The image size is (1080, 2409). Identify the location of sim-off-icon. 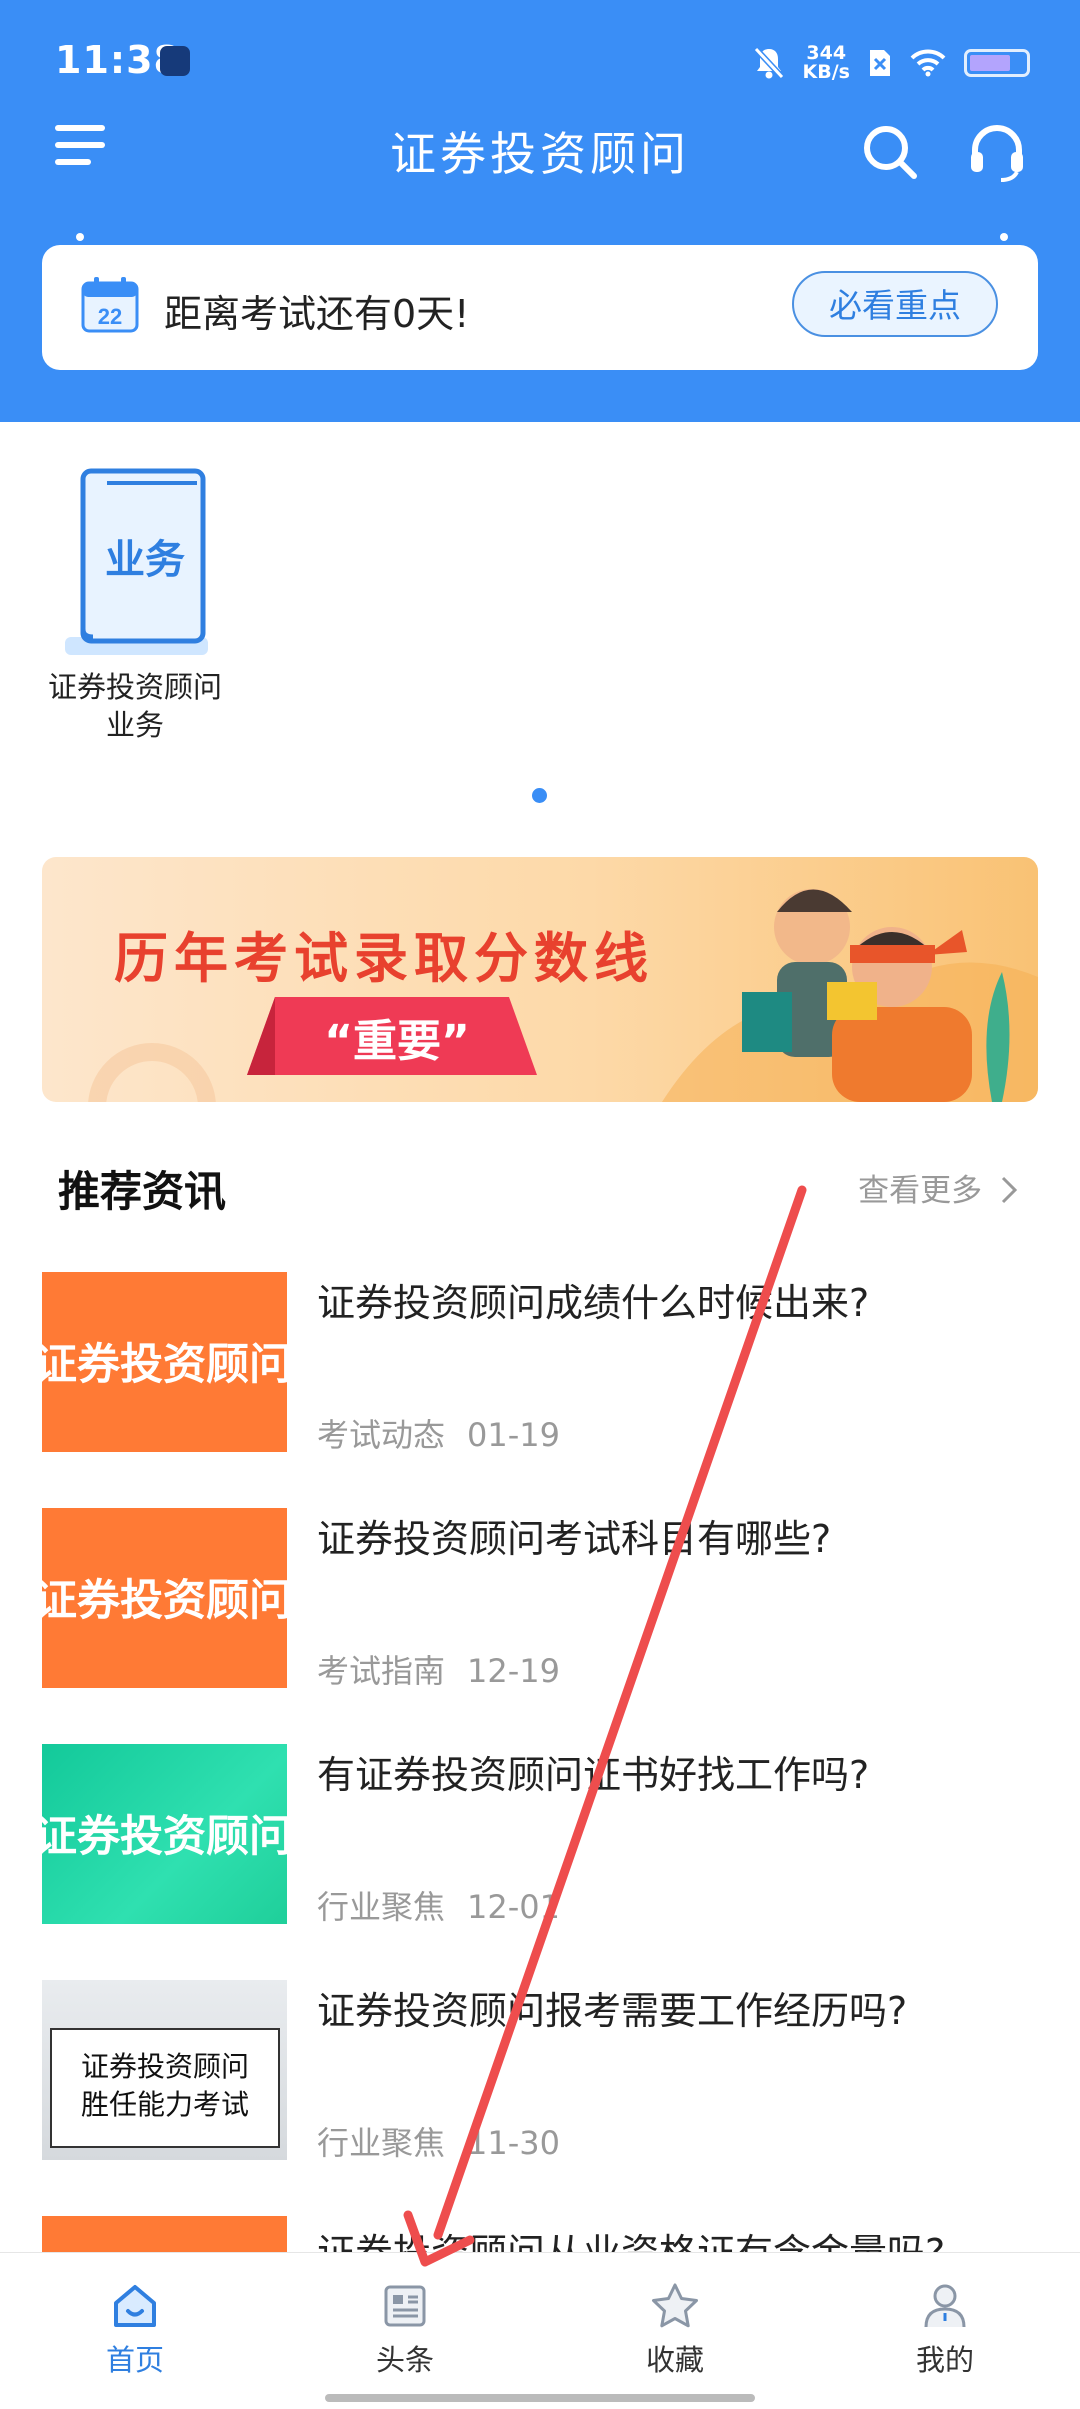
(880, 63).